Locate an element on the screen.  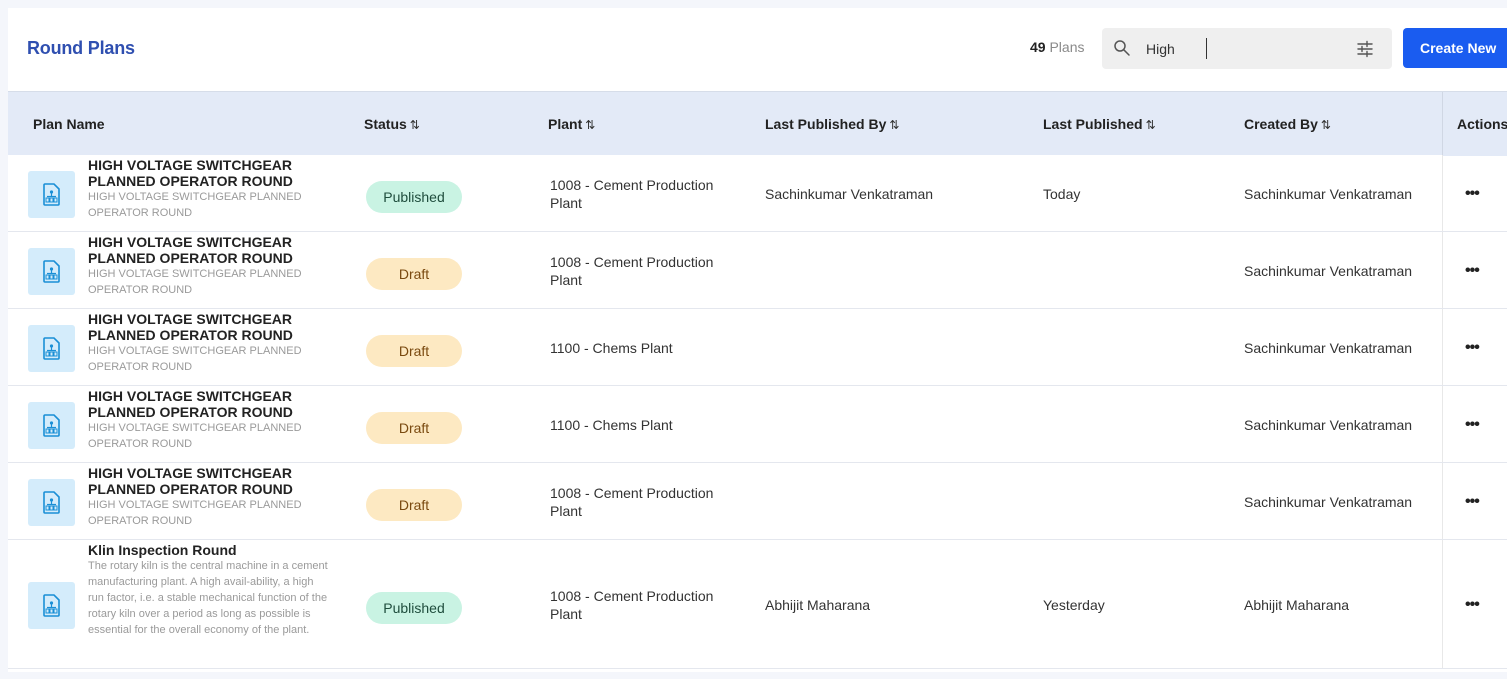
search-input is located at coordinates (1176, 48).